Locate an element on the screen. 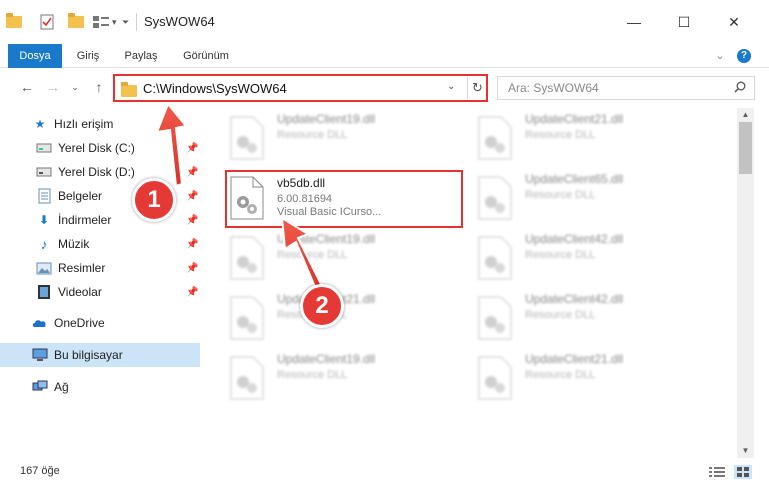  callout-marker-2: 2 is located at coordinates (322, 306).